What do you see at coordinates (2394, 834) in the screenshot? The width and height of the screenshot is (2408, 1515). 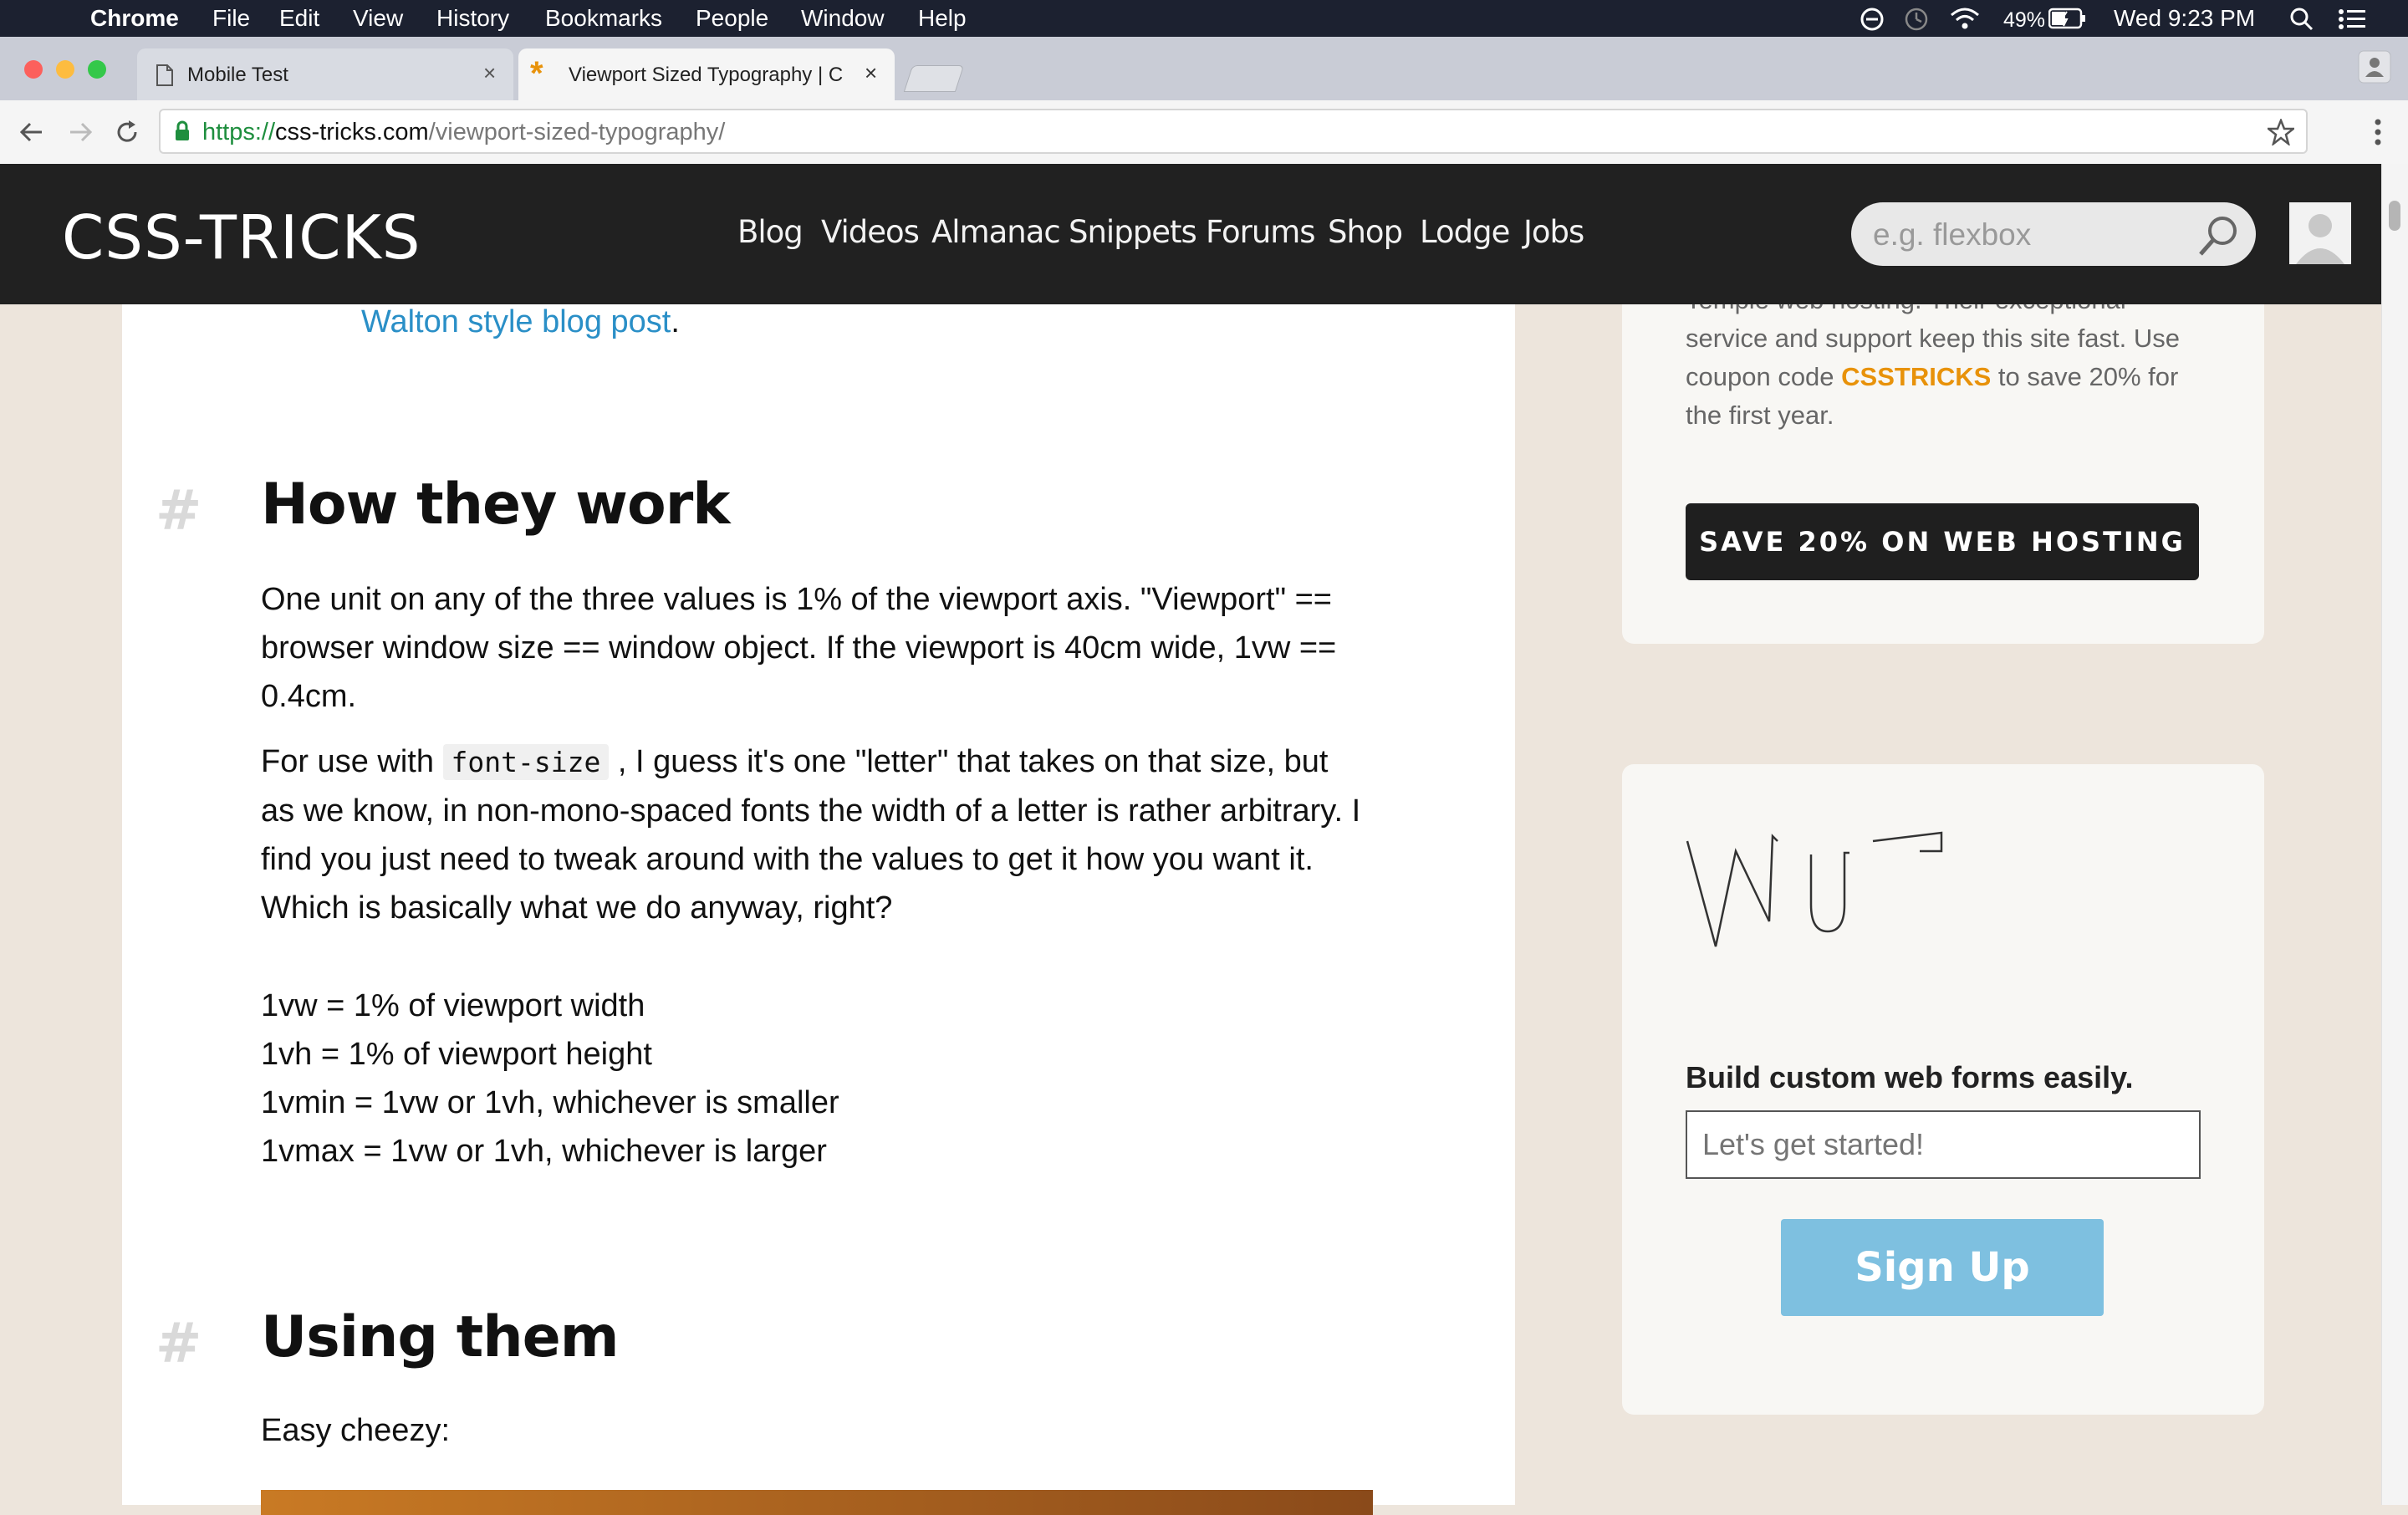 I see `page-scrollbar` at bounding box center [2394, 834].